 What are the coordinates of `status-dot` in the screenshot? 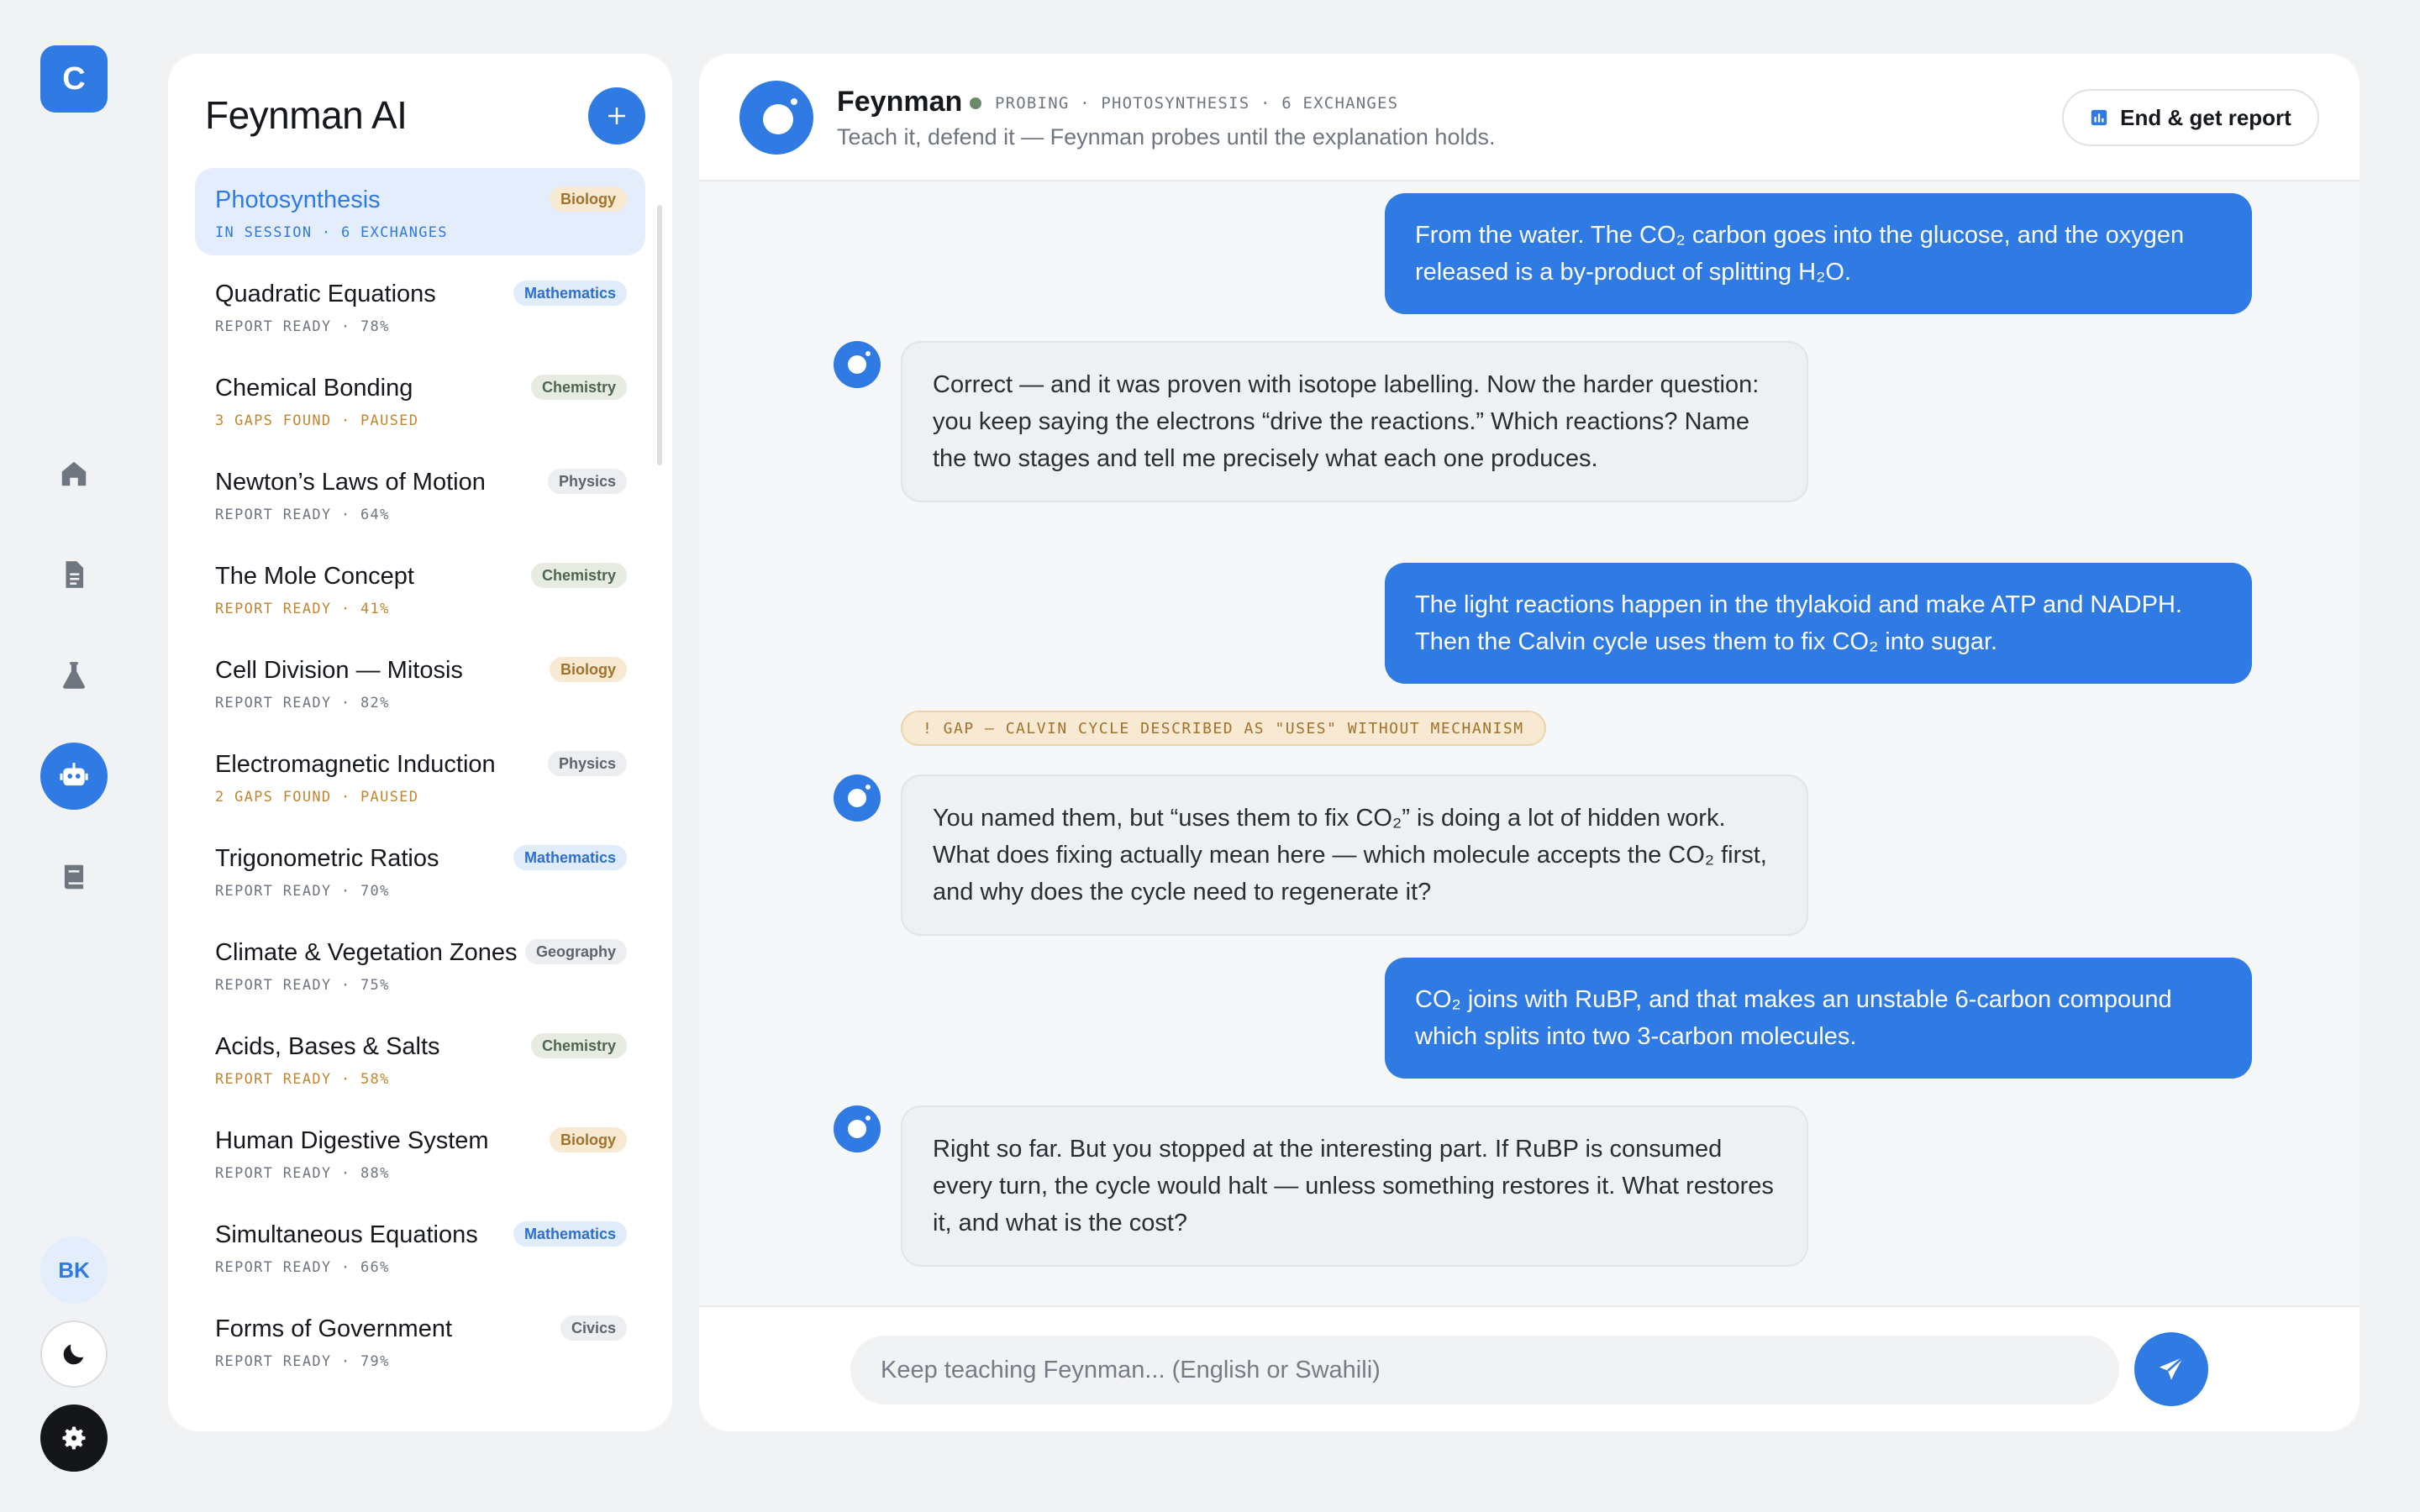 It's located at (975, 103).